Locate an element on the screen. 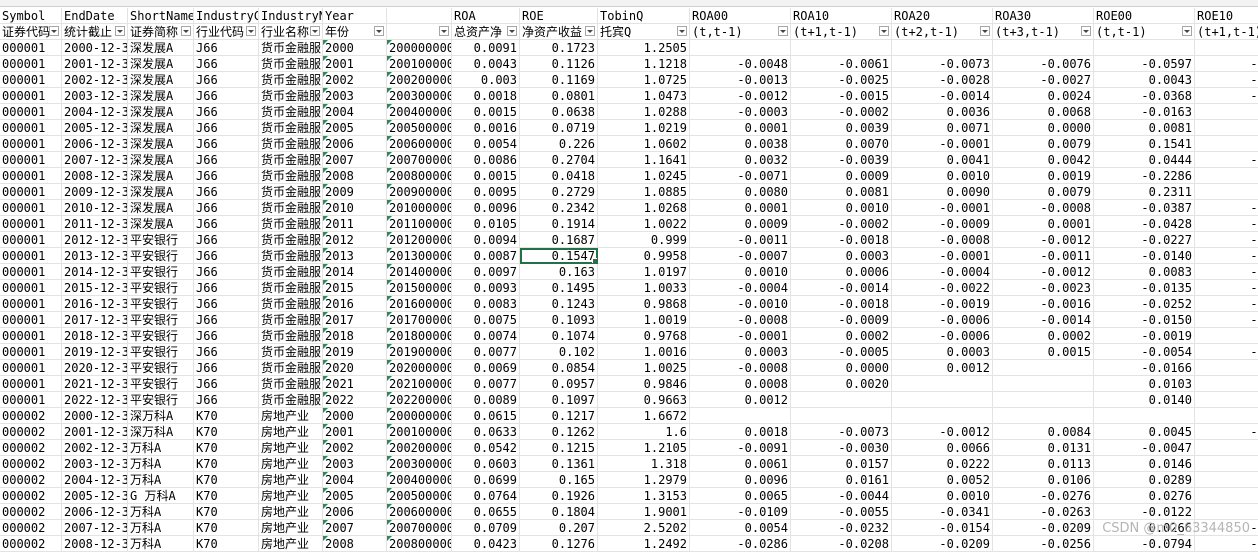 This screenshot has height=552, width=1258. header-field-shortname: ShortName is located at coordinates (161, 16).